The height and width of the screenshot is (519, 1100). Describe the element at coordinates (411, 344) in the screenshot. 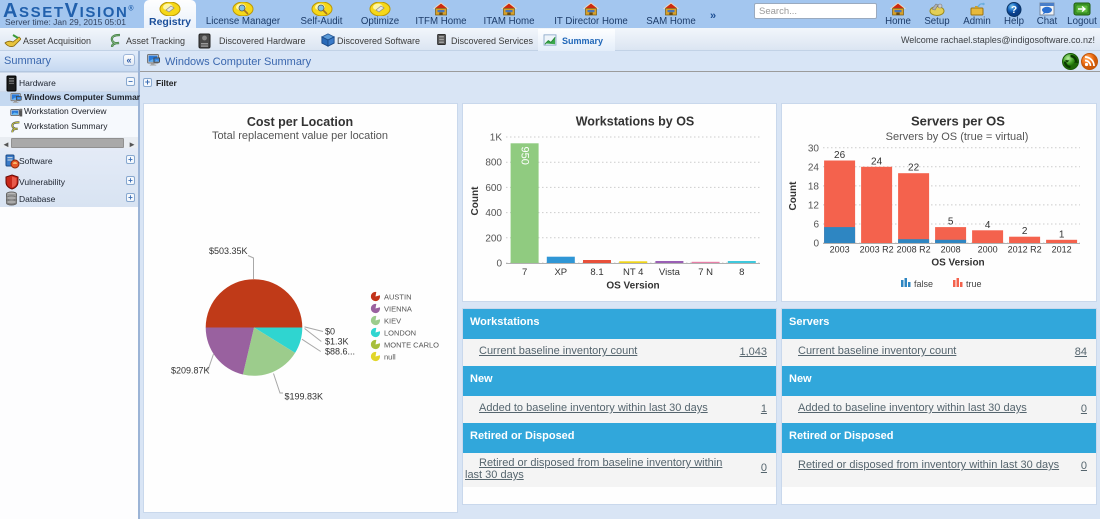

I see `svg-text: MONTE CARLO` at that location.